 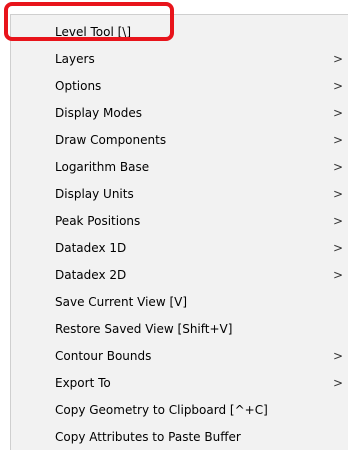 What do you see at coordinates (93, 32) in the screenshot?
I see `menu-item-label: Level Tool [\]` at bounding box center [93, 32].